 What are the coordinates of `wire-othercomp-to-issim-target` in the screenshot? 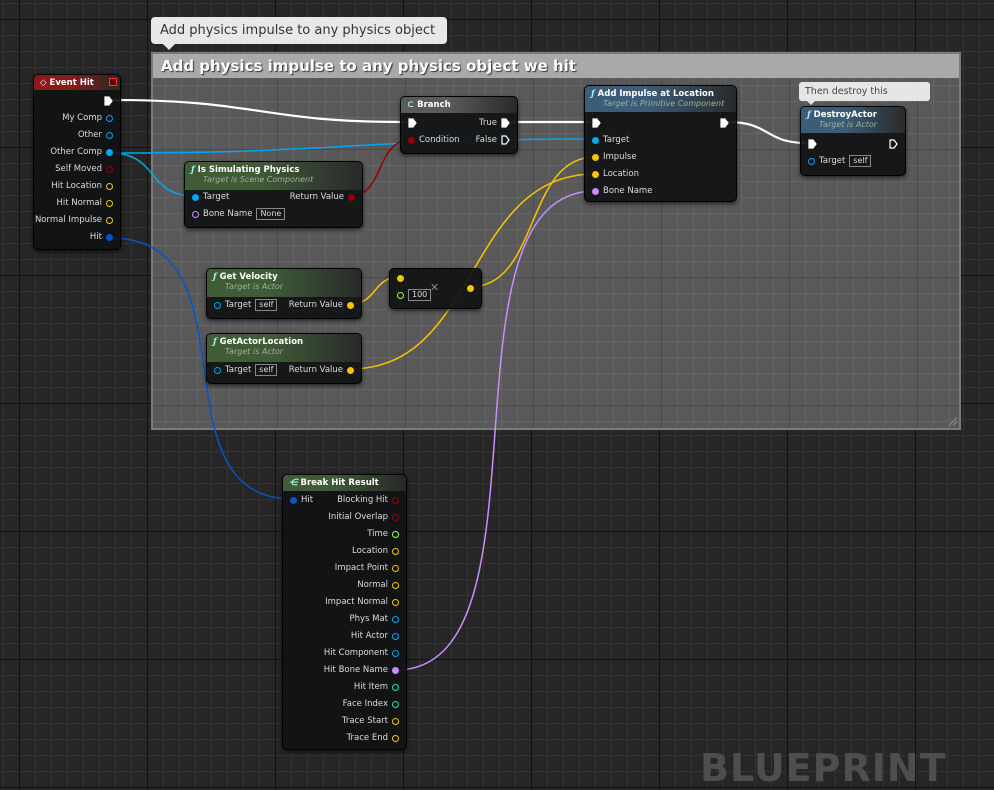 It's located at (152, 174).